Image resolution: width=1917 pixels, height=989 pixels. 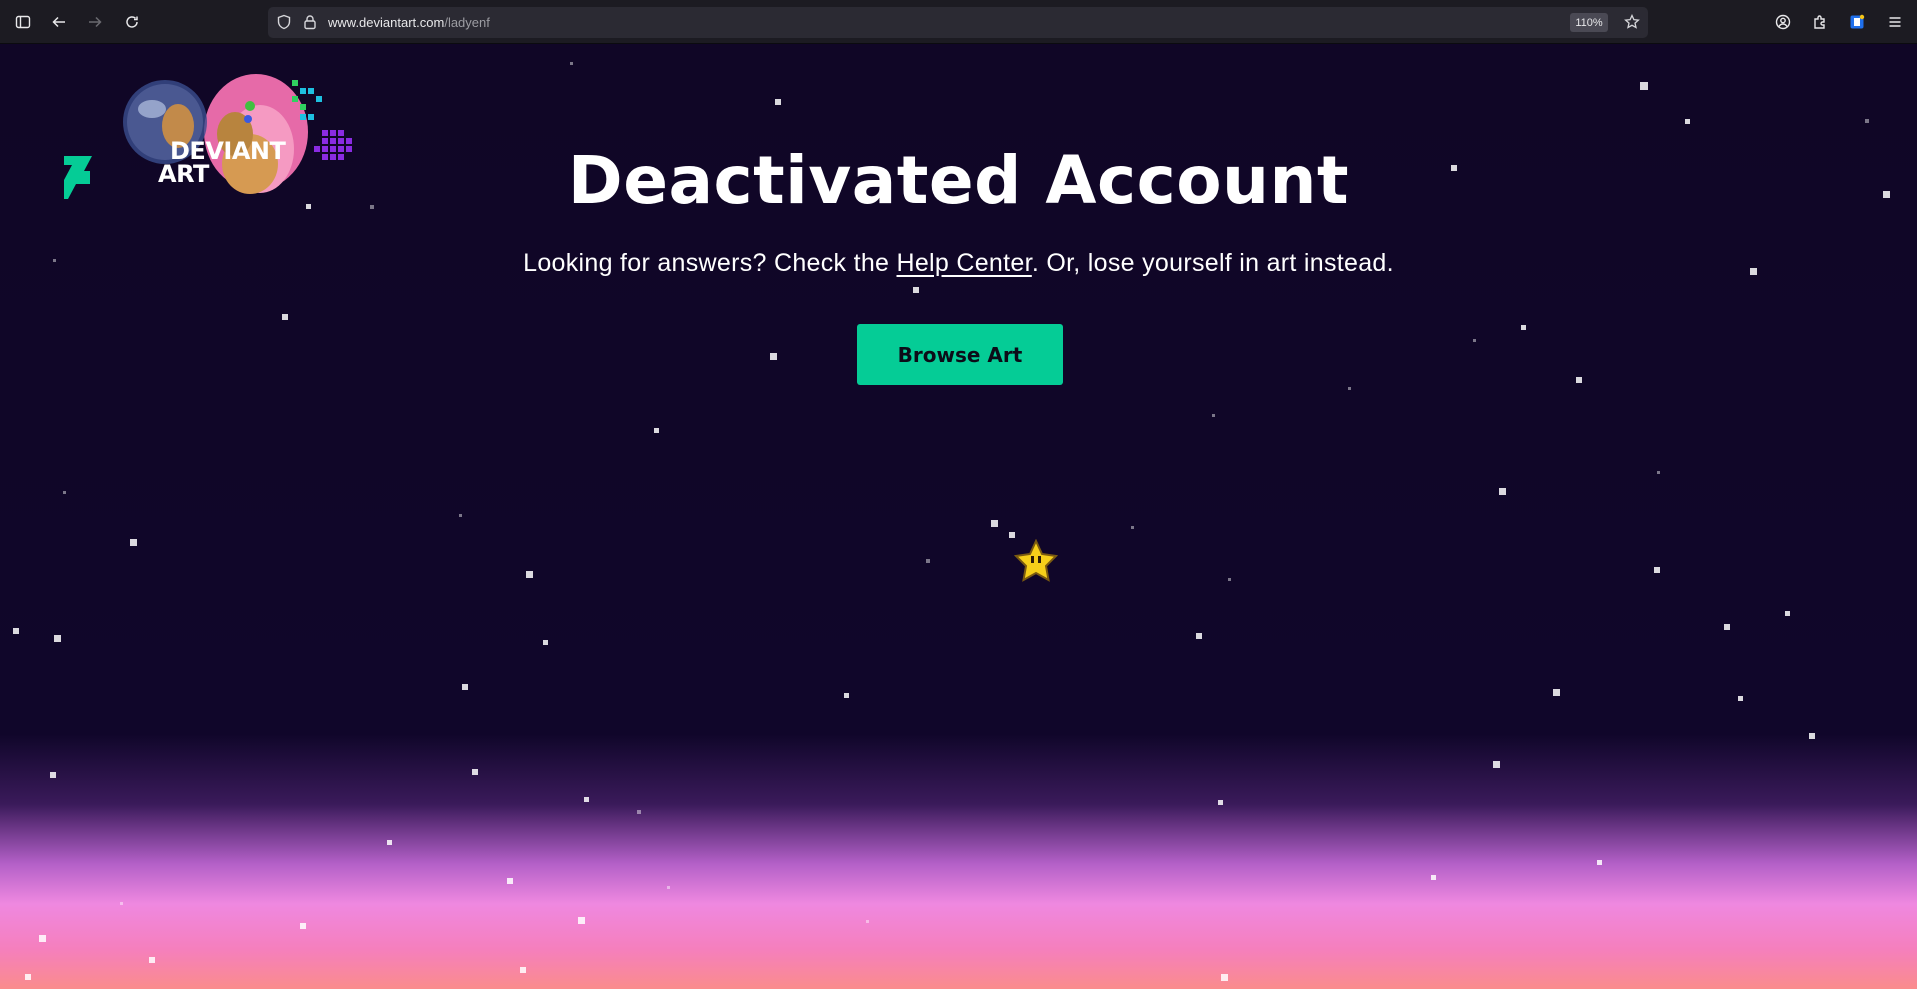 I want to click on page-title: Deactivated Account, so click(x=958, y=180).